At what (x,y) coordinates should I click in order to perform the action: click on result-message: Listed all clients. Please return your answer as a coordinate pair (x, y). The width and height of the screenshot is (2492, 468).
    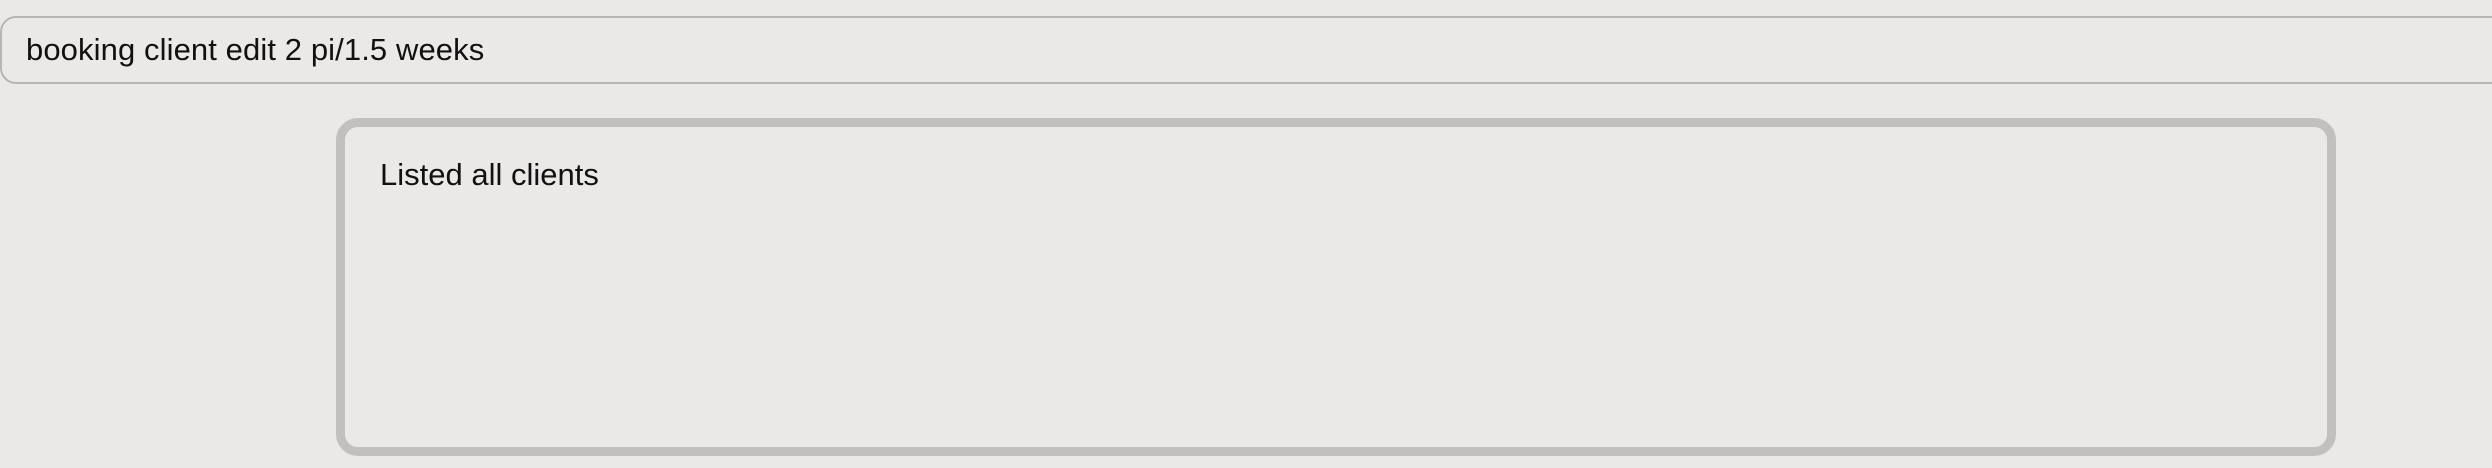
    Looking at the image, I should click on (489, 174).